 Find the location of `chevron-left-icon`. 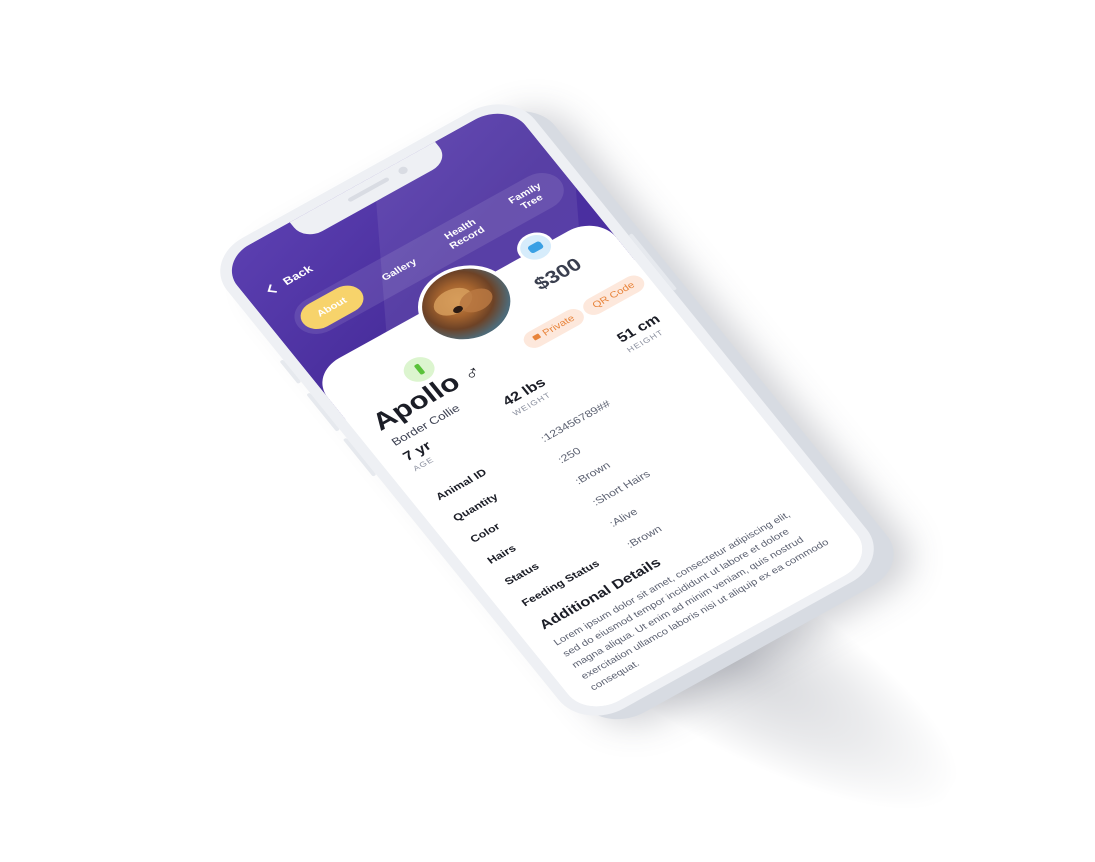

chevron-left-icon is located at coordinates (273, 288).